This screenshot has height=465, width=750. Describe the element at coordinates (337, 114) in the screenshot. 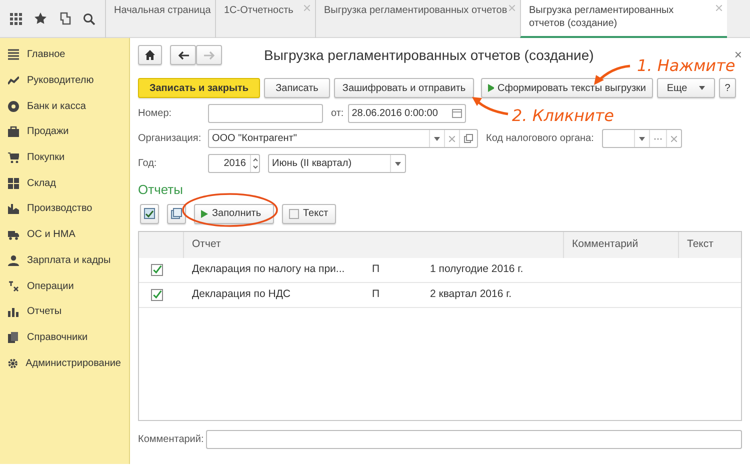

I see `field-label: от:` at that location.